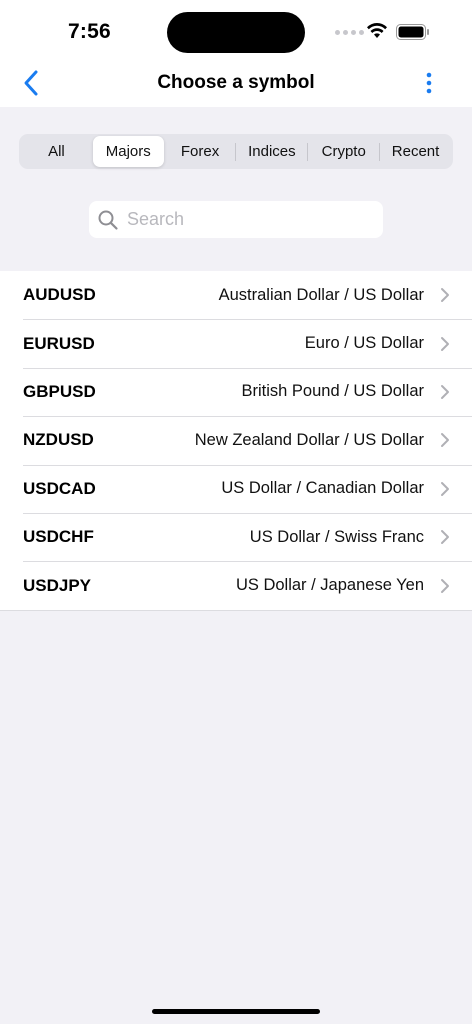 Image resolution: width=472 pixels, height=1024 pixels. I want to click on list-item: NZDUSD New Zealand Dollar / US Dollar, so click(236, 440).